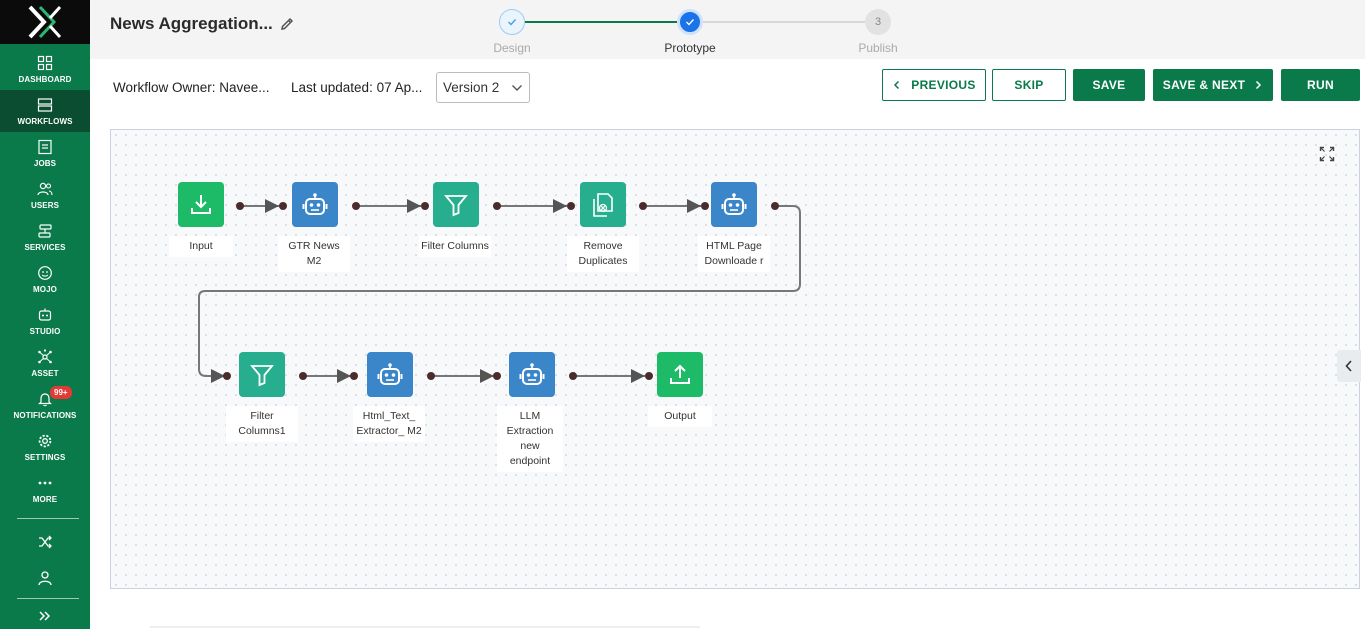 The height and width of the screenshot is (629, 1365). I want to click on sidebar-item-label: WORKFLOWS, so click(45, 121).